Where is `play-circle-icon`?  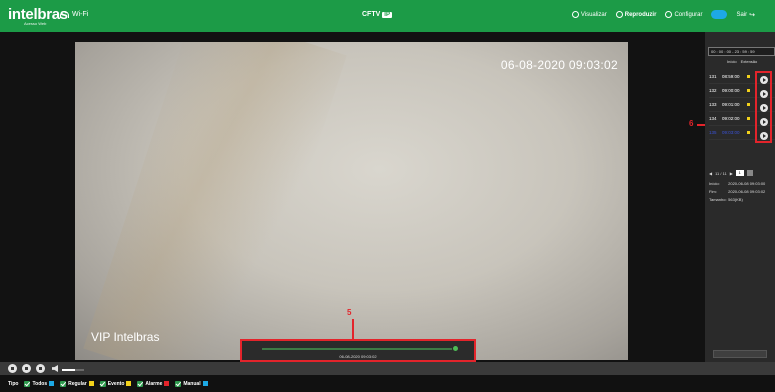 play-circle-icon is located at coordinates (619, 14).